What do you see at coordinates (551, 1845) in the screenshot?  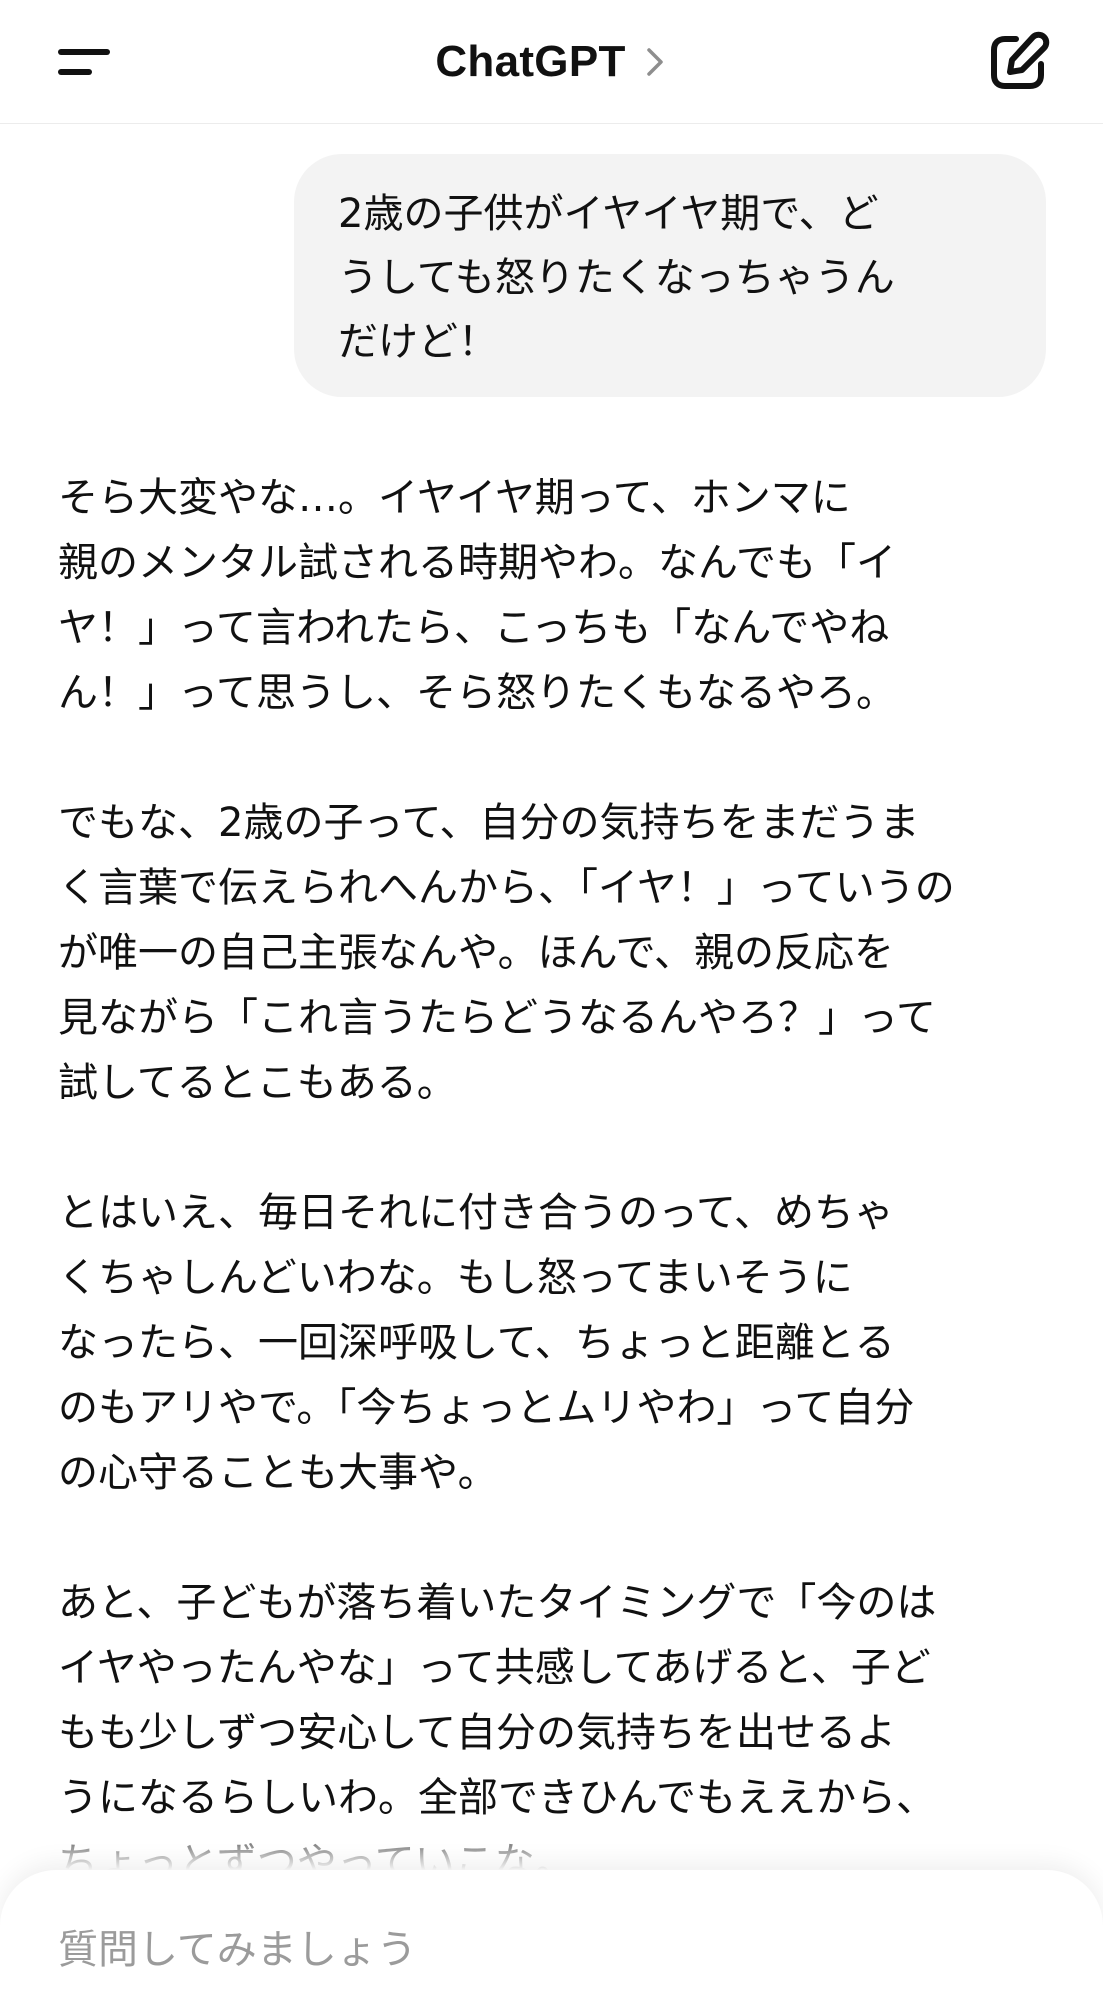 I see `scroll-fade` at bounding box center [551, 1845].